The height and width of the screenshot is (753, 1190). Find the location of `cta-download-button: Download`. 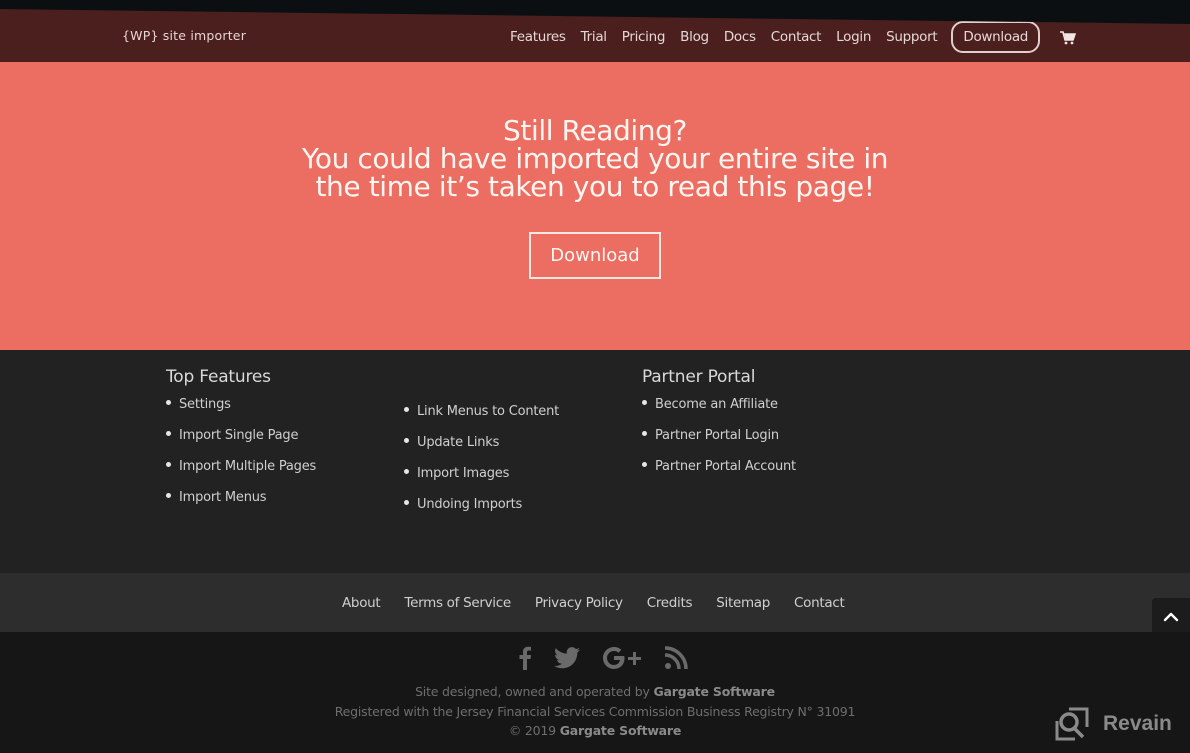

cta-download-button: Download is located at coordinates (595, 255).